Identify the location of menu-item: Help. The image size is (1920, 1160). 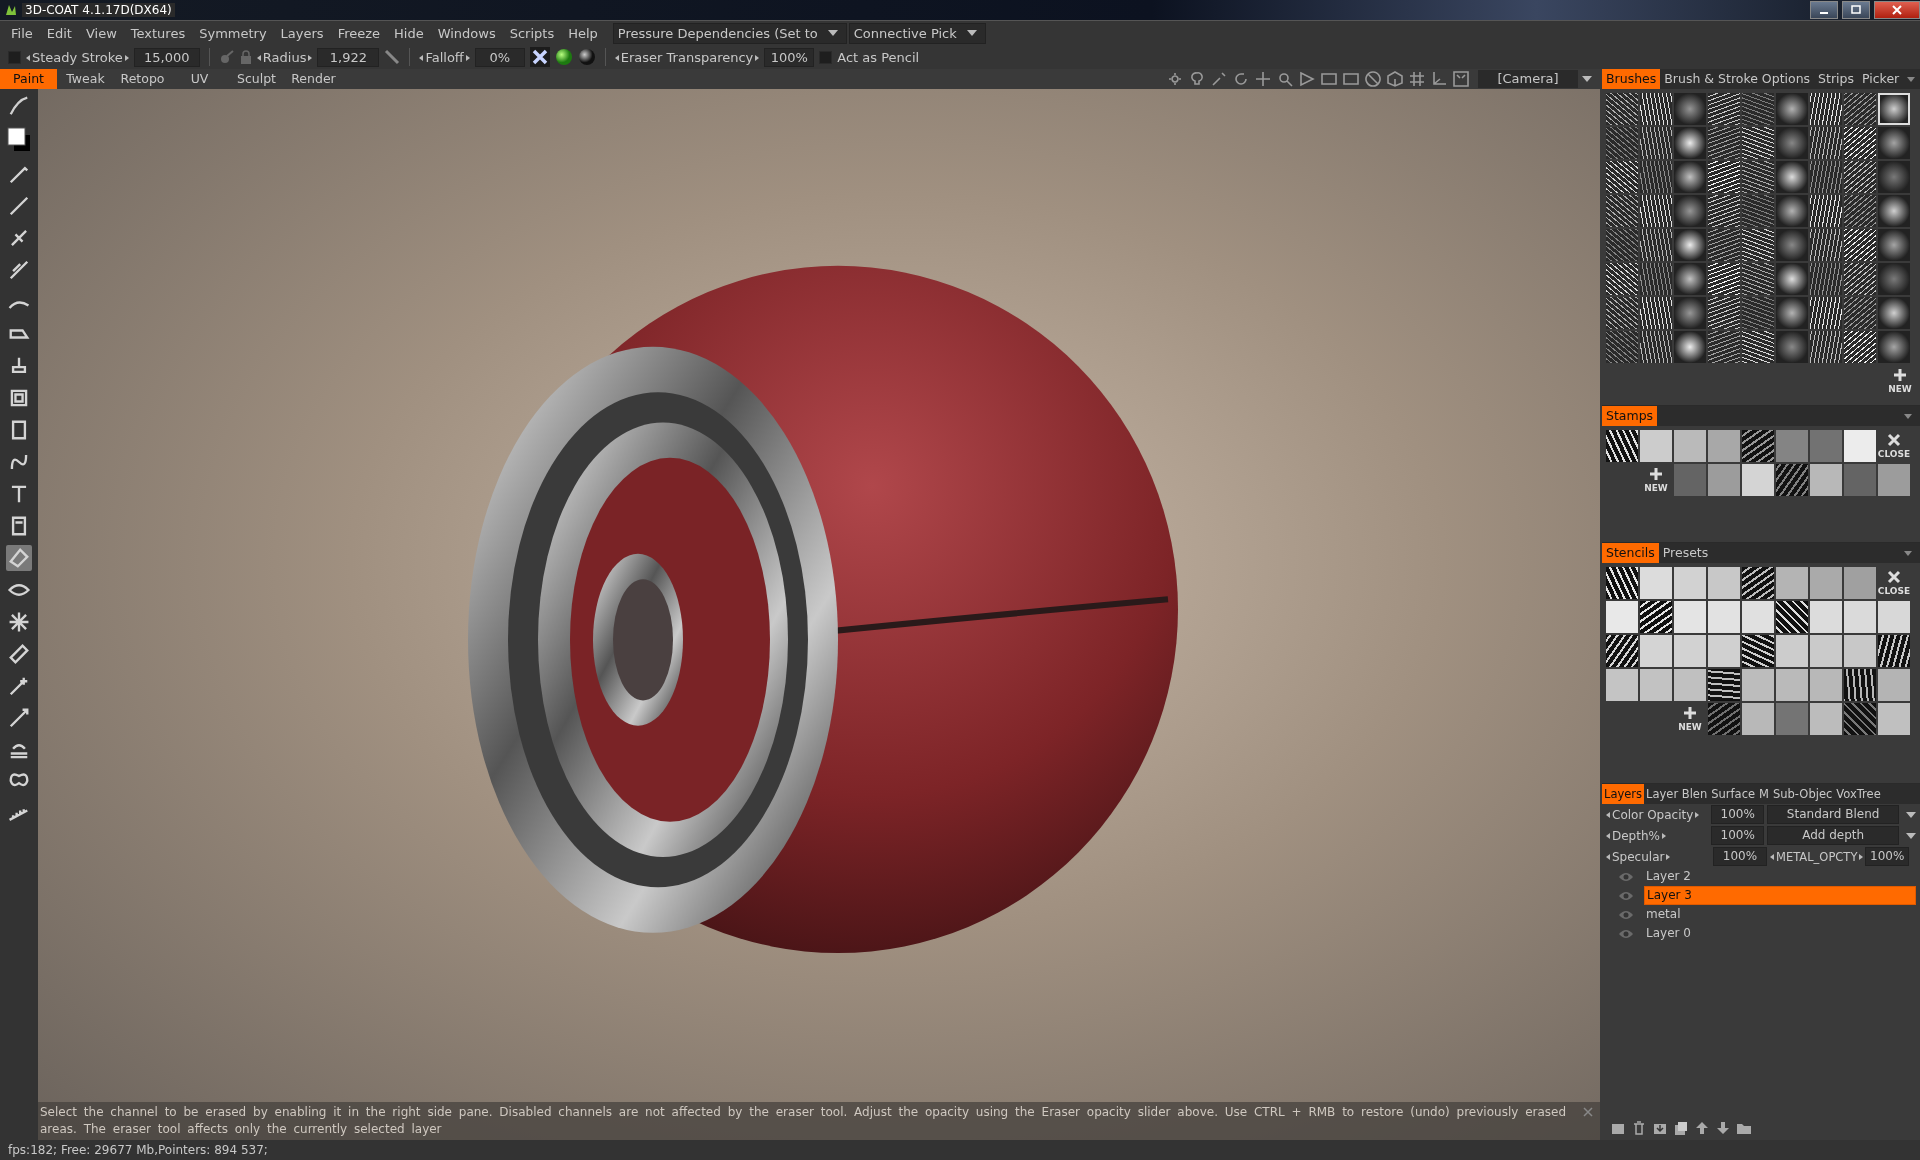
(583, 33).